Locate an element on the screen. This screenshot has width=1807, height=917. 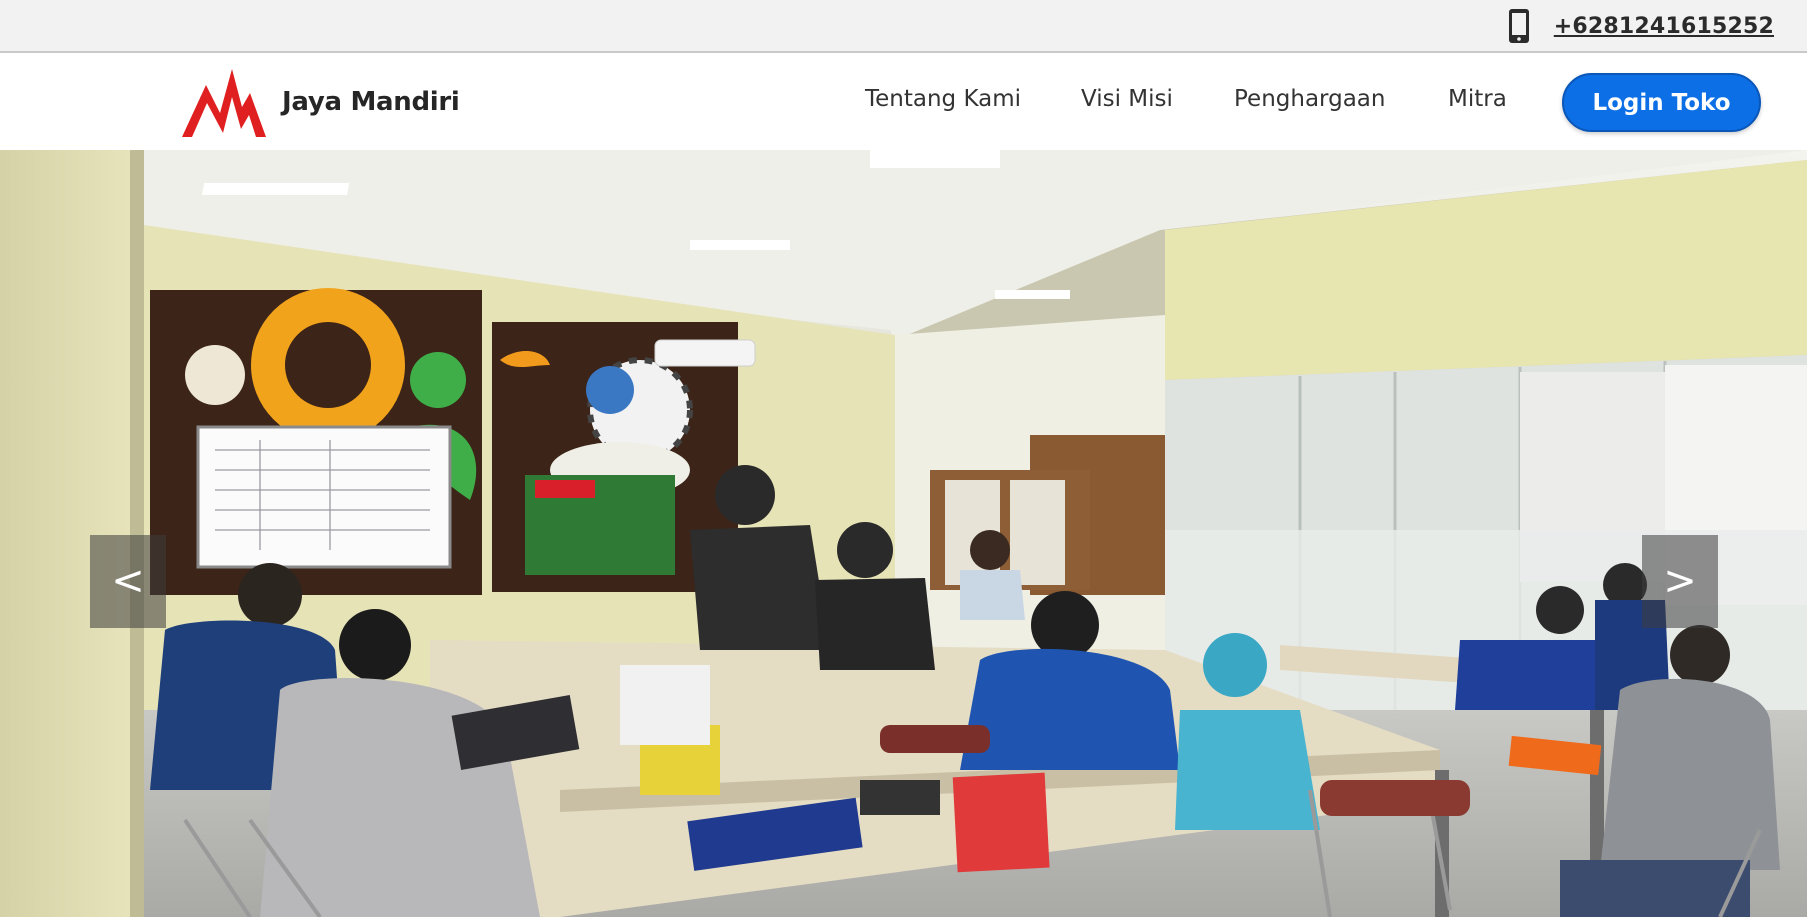
phone-number: +6281241615252 is located at coordinates (1663, 26).